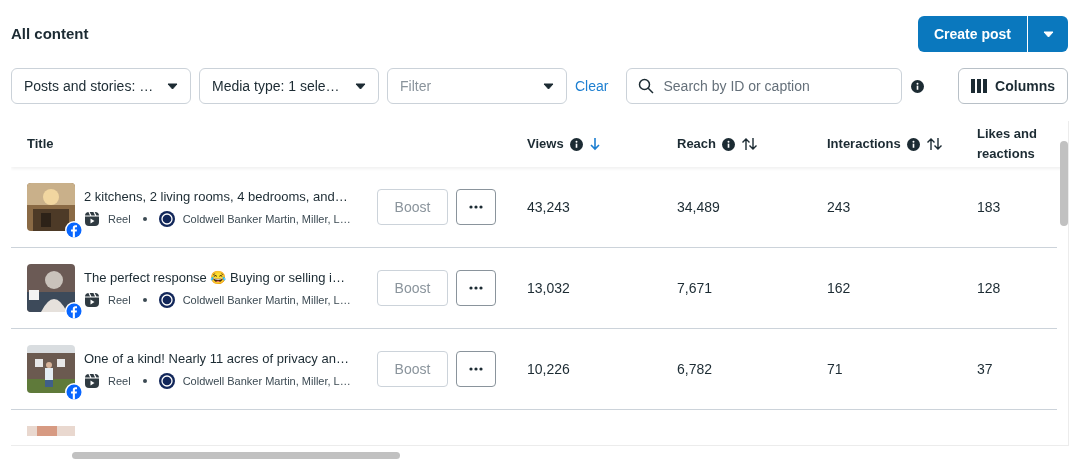 This screenshot has width=1080, height=462. I want to click on table-cell: 162, so click(839, 288).